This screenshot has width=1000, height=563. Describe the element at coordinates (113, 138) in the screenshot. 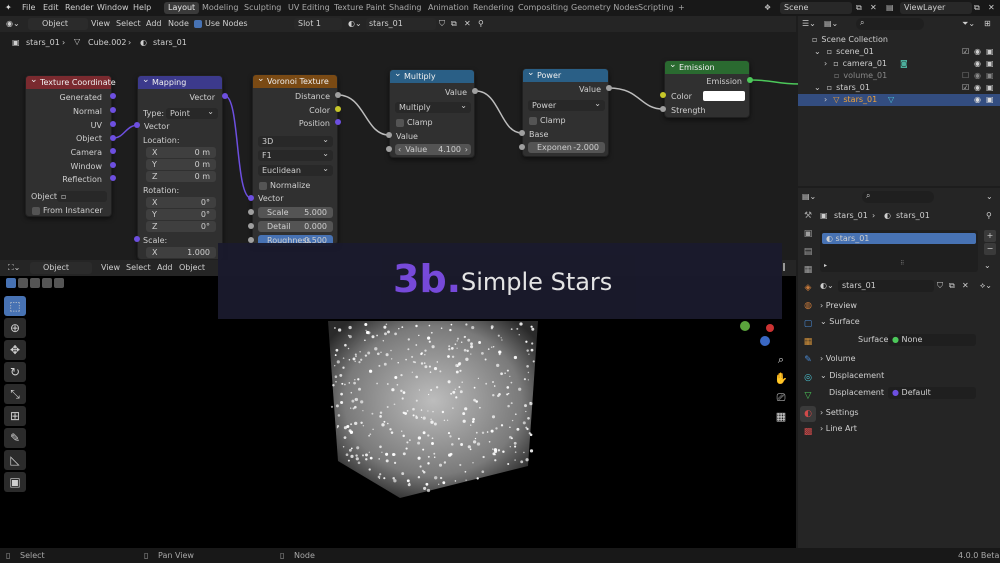

I see `socket-object` at that location.